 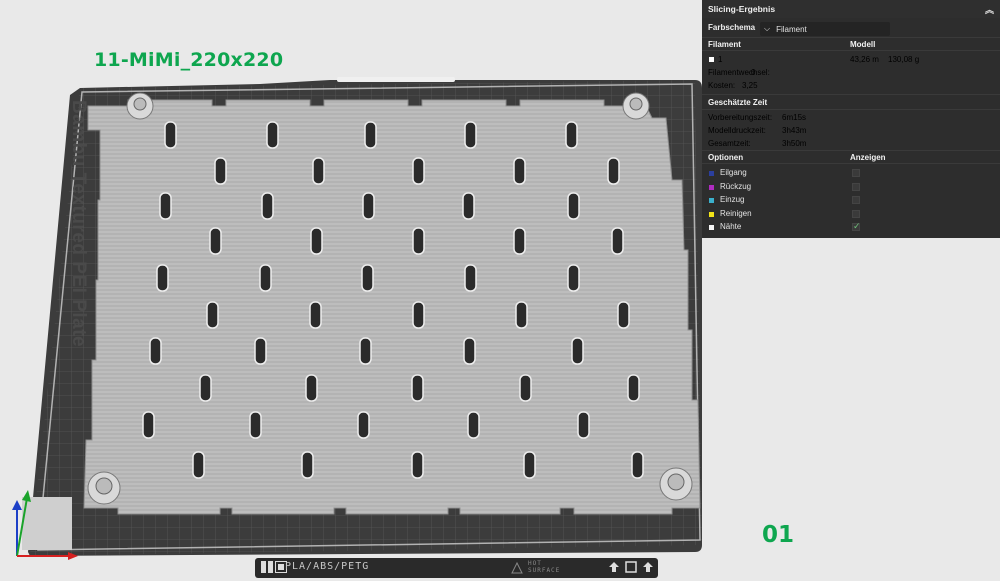 I want to click on bambu-logo-icon, so click(x=267, y=567).